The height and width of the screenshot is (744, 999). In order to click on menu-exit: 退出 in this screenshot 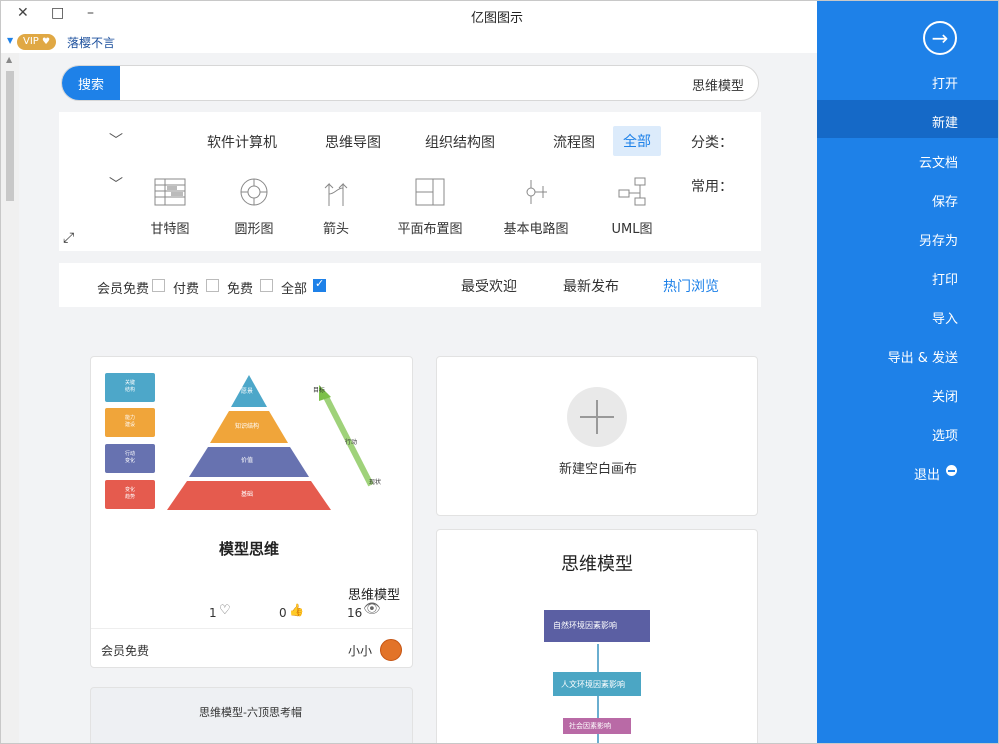, I will do `click(927, 473)`.